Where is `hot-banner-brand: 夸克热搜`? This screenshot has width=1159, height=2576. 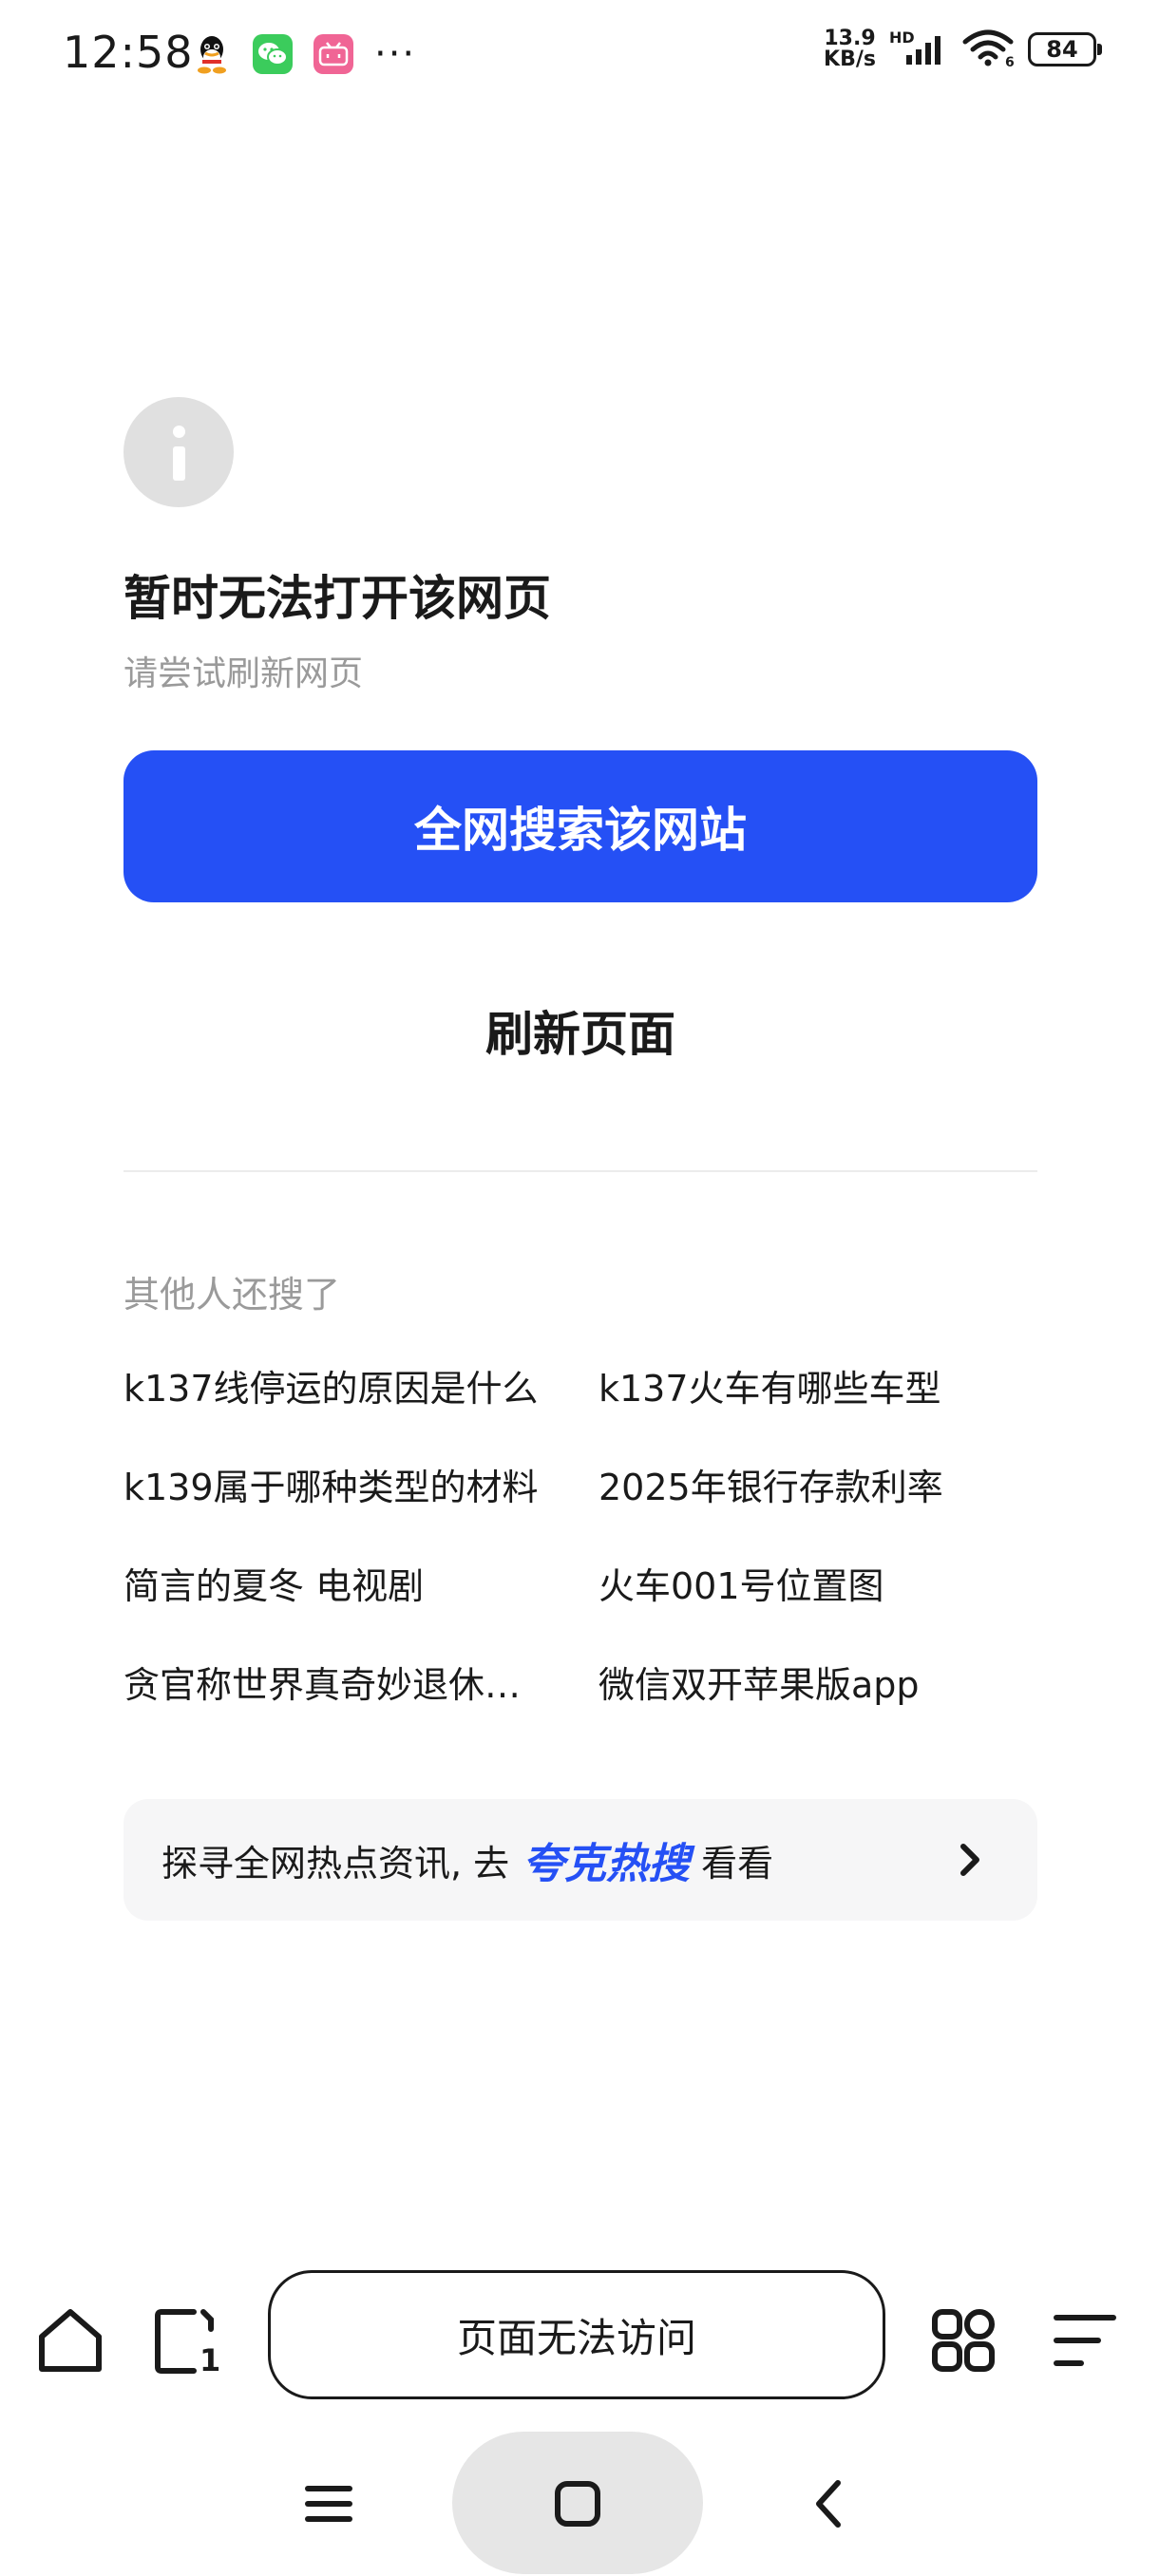
hot-banner-brand: 夸克热搜 is located at coordinates (606, 1864).